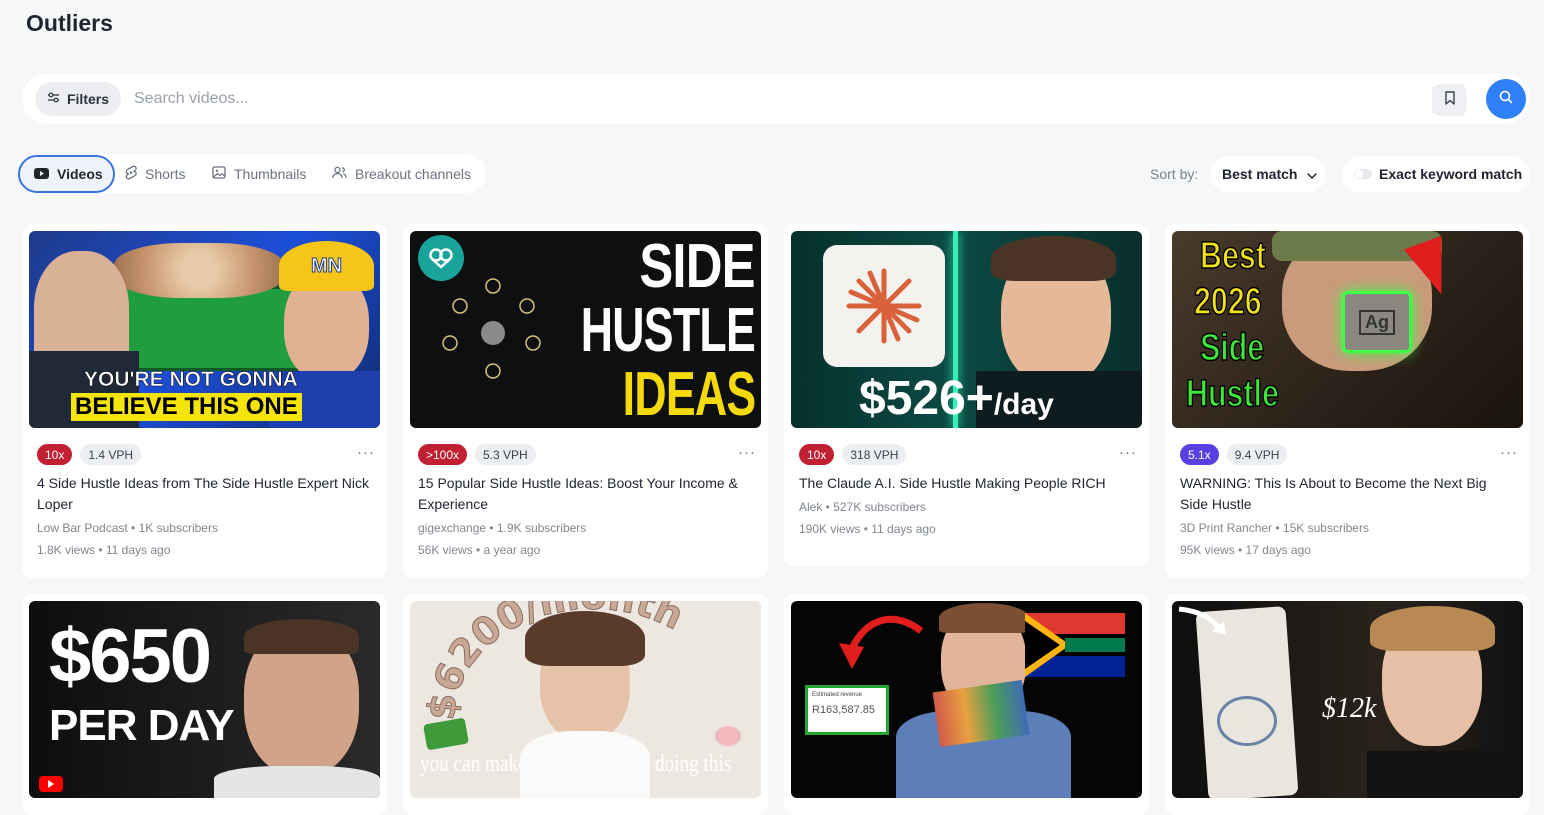 This screenshot has height=815, width=1544. What do you see at coordinates (874, 454) in the screenshot?
I see `vph-badge: 318 VPH` at bounding box center [874, 454].